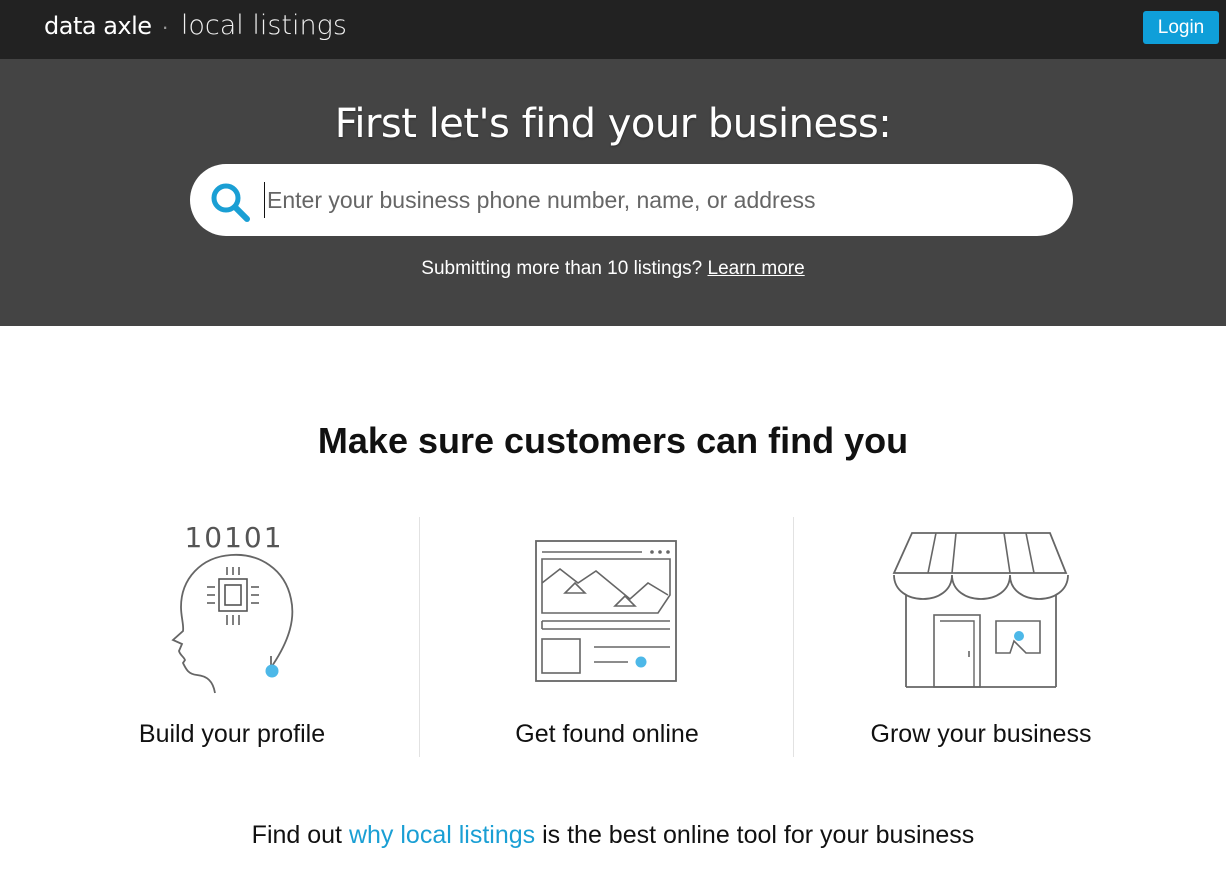  I want to click on bulk-listing-text: Submitting more than 10 listings?, so click(562, 268).